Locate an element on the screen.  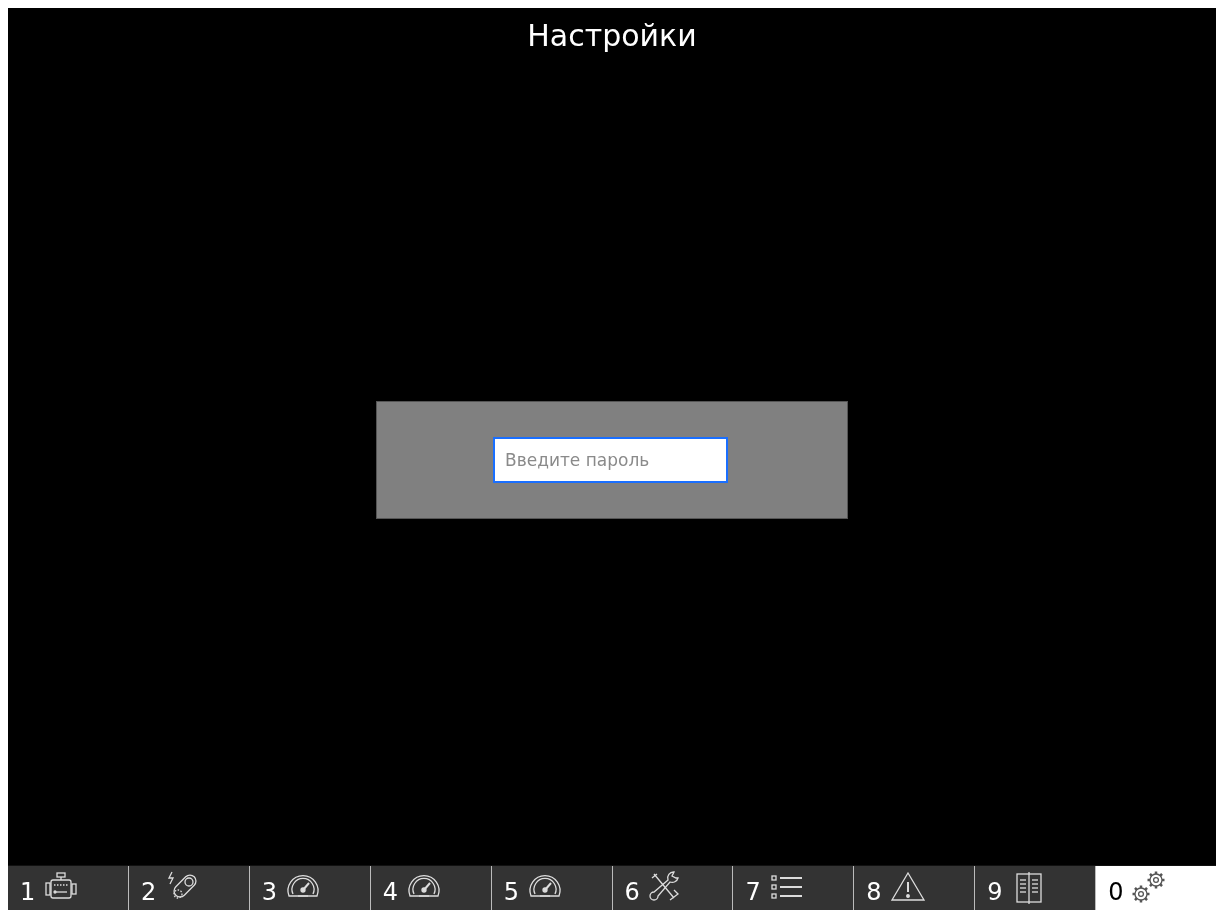
password-field: Введите пароль is located at coordinates (610, 460).